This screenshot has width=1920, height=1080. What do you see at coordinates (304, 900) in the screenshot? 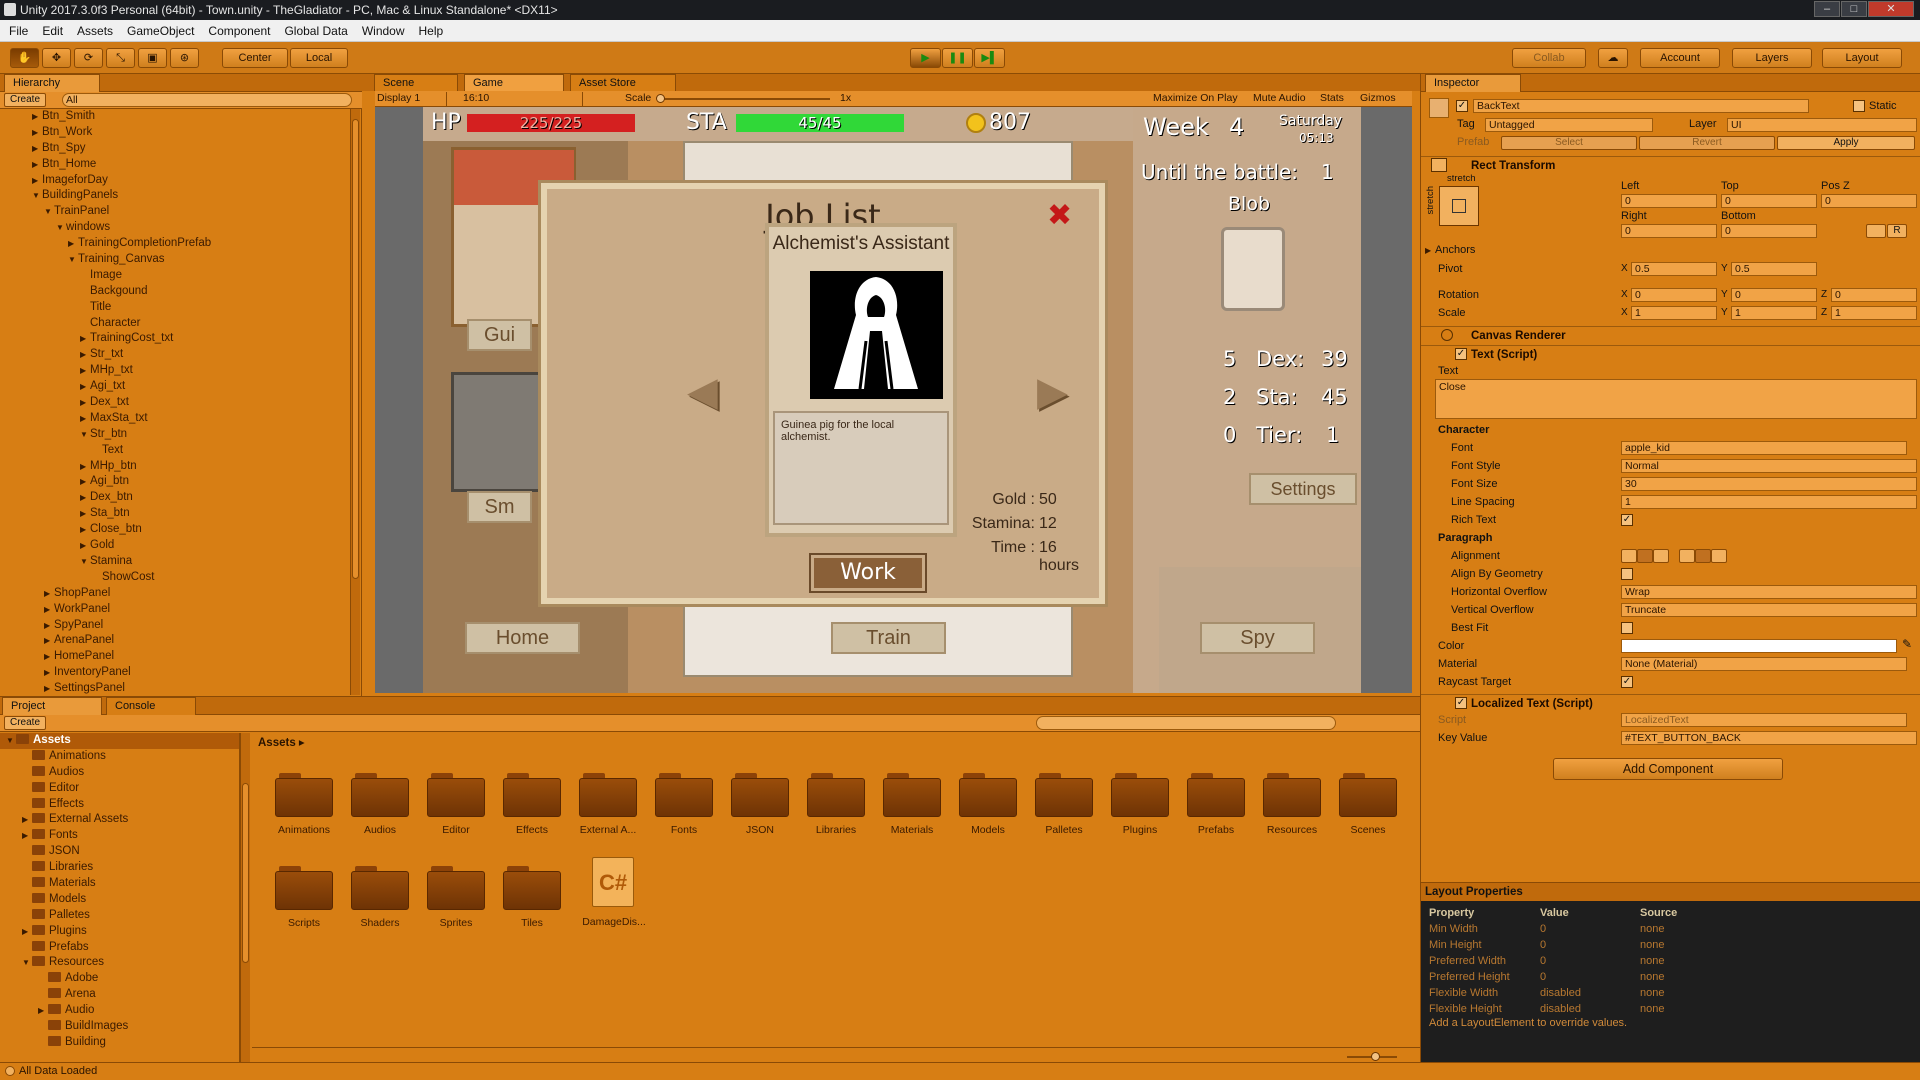
I see `asset-folder: Scripts` at bounding box center [304, 900].